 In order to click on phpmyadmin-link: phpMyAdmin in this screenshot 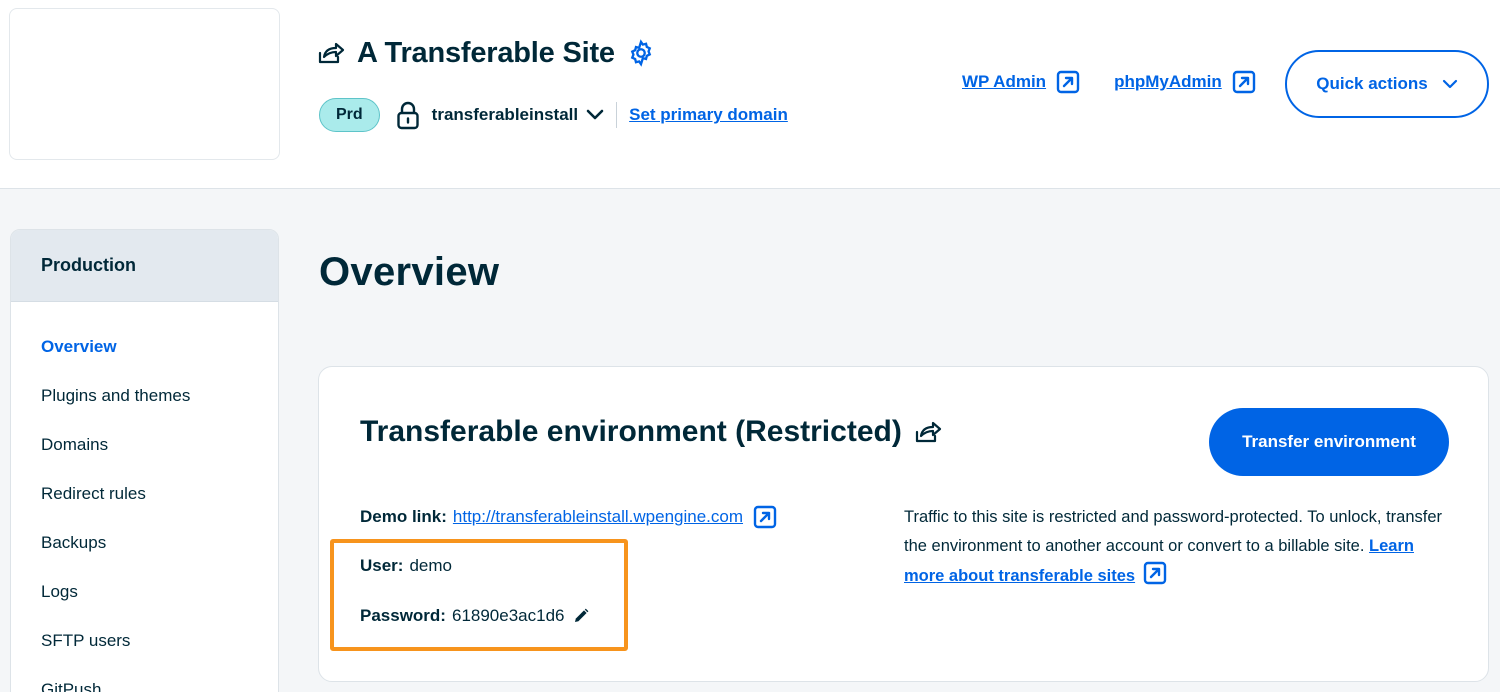, I will do `click(1168, 82)`.